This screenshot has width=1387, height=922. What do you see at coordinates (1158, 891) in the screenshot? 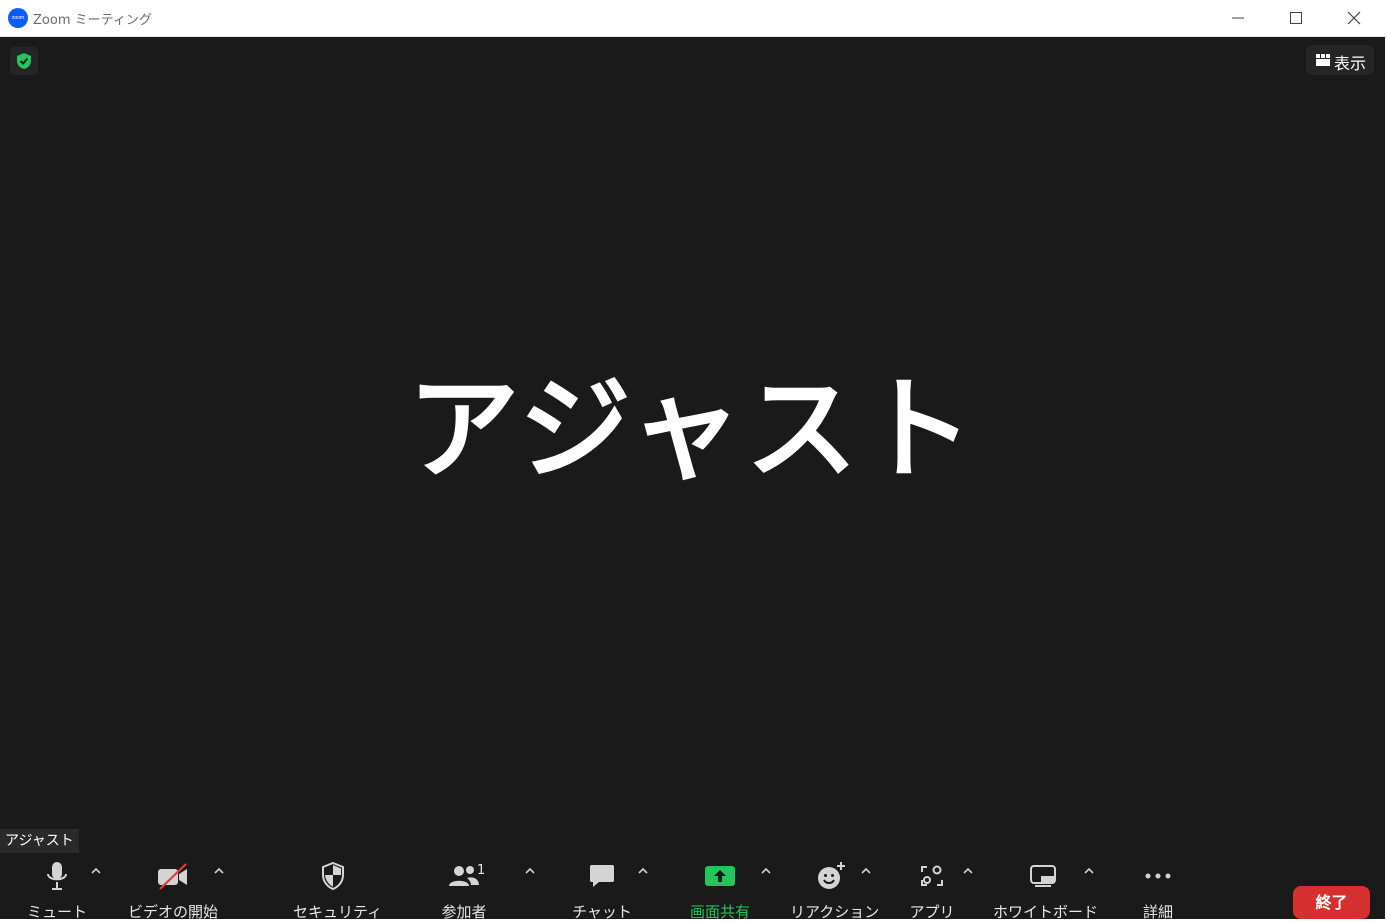
I see `more-button: 詳細` at bounding box center [1158, 891].